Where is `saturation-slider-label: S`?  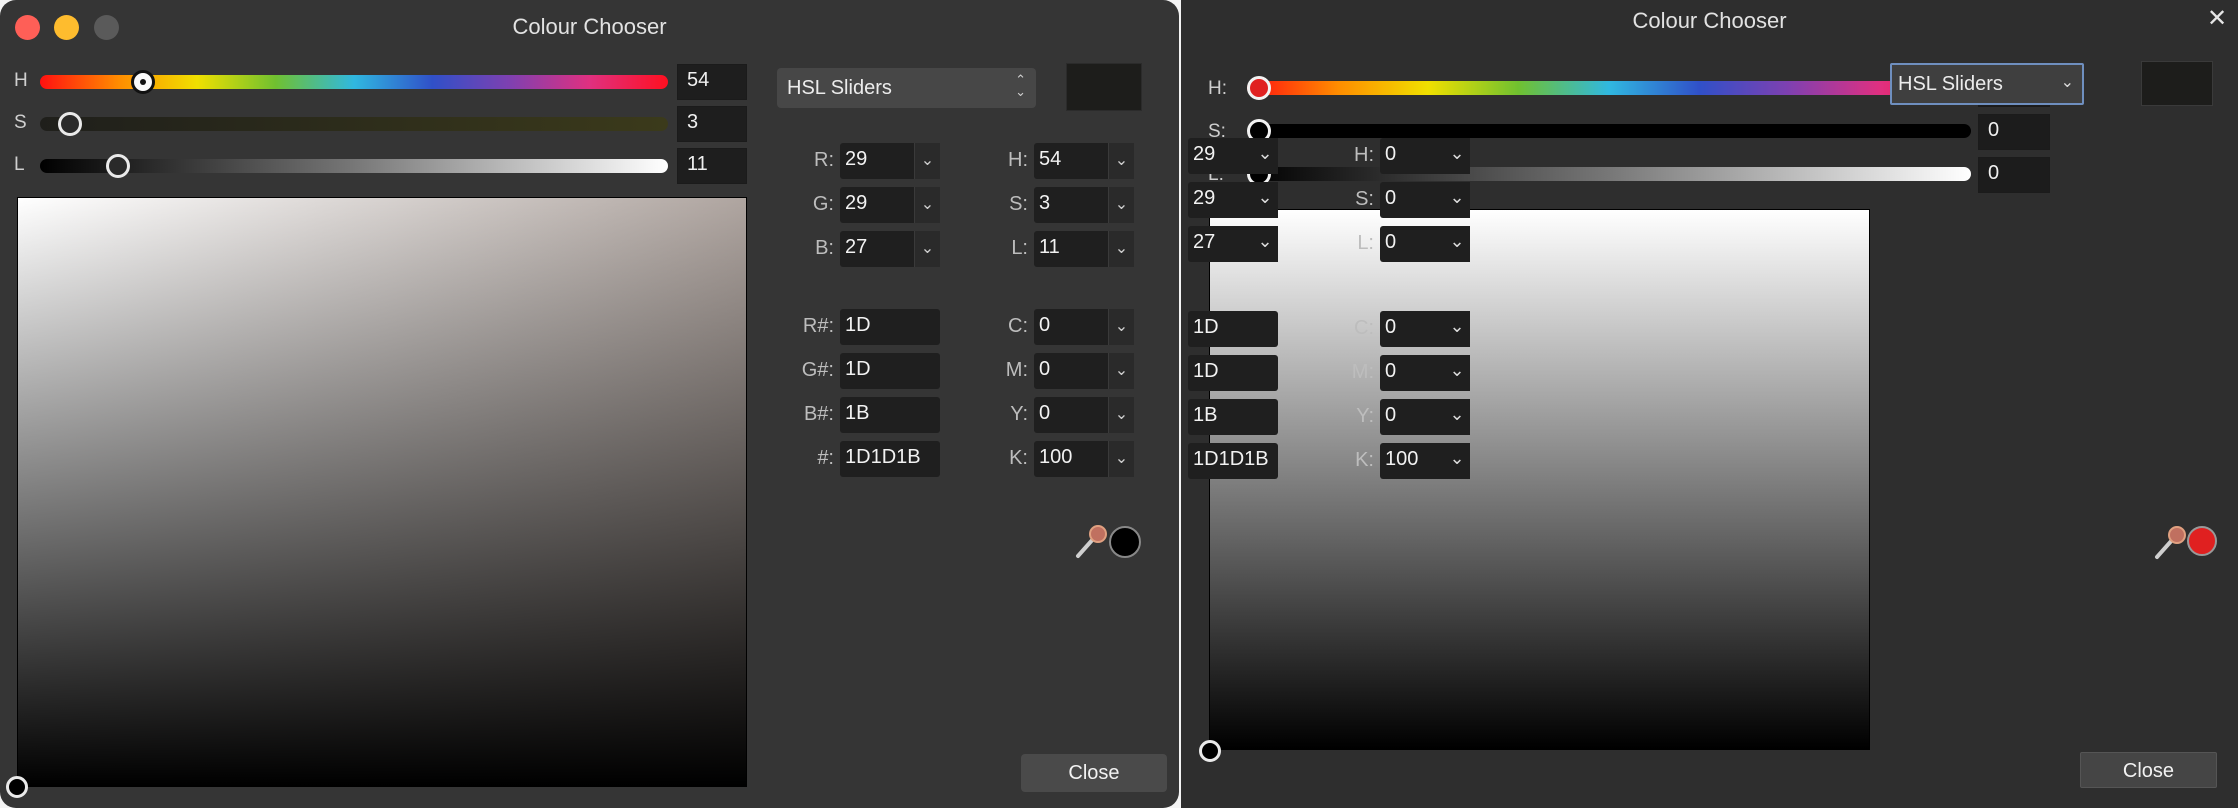 saturation-slider-label: S is located at coordinates (20, 122).